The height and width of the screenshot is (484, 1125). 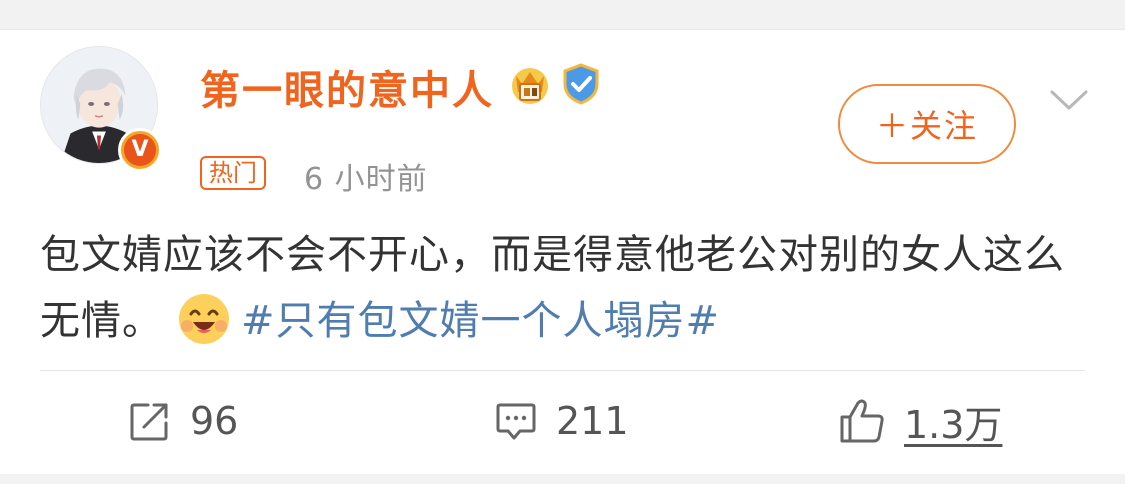 I want to click on verified-shield-icon, so click(x=581, y=84).